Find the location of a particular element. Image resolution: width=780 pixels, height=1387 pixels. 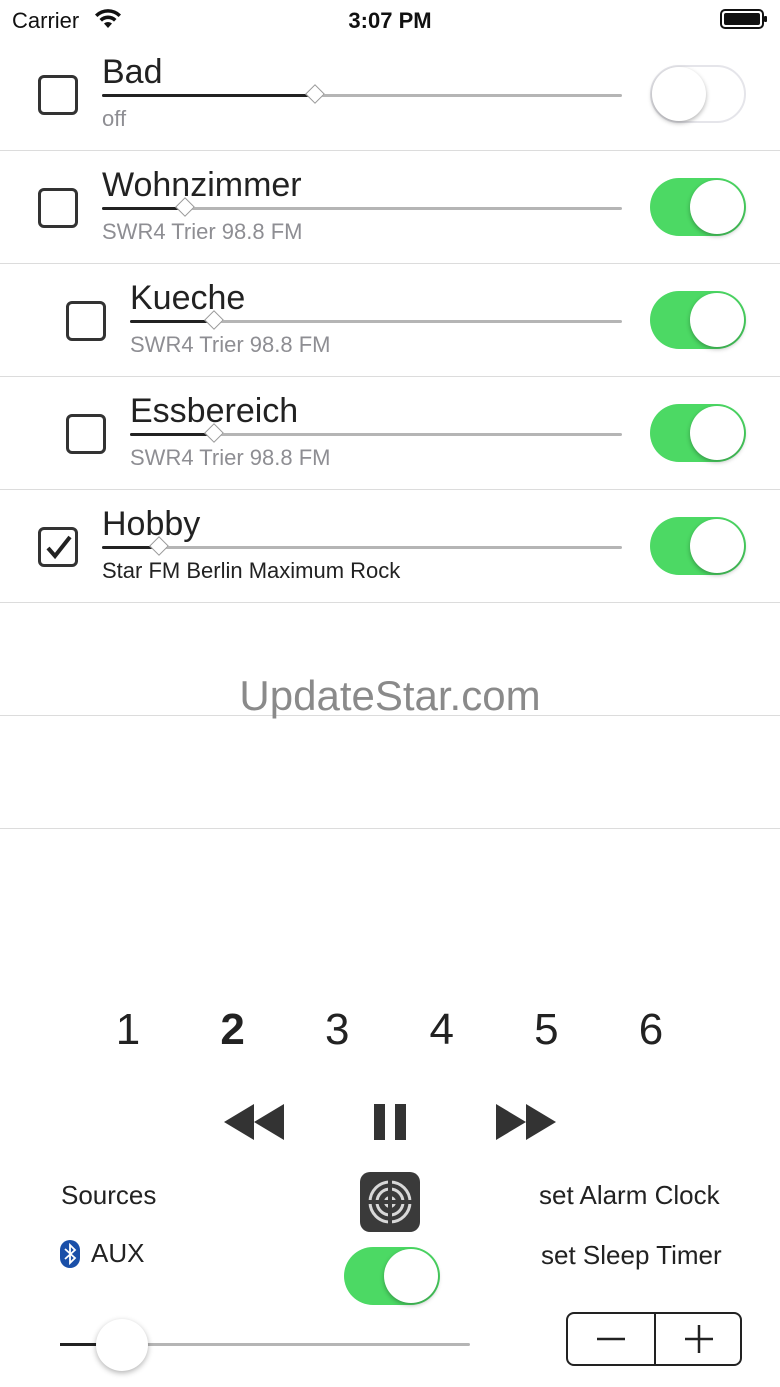

room-source-label: off is located at coordinates (114, 118).